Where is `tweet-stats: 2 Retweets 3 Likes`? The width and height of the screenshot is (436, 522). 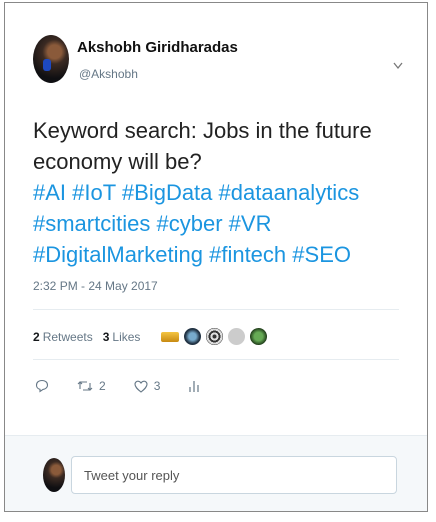 tweet-stats: 2 Retweets 3 Likes is located at coordinates (152, 336).